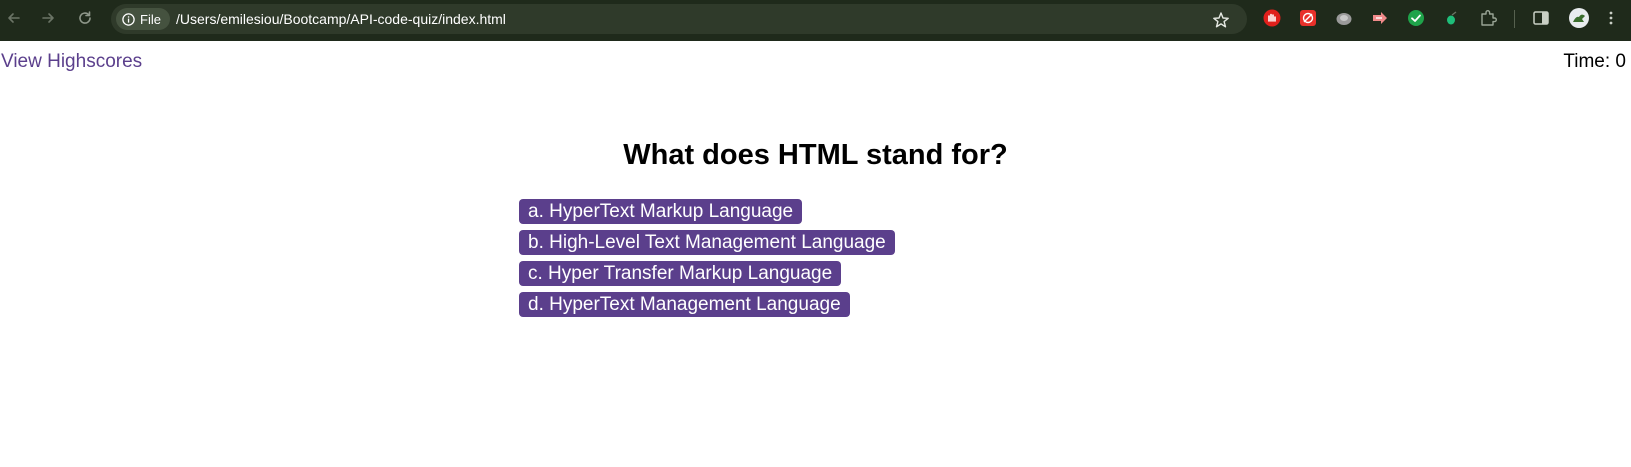  I want to click on red-hand-extension-icon, so click(1272, 18).